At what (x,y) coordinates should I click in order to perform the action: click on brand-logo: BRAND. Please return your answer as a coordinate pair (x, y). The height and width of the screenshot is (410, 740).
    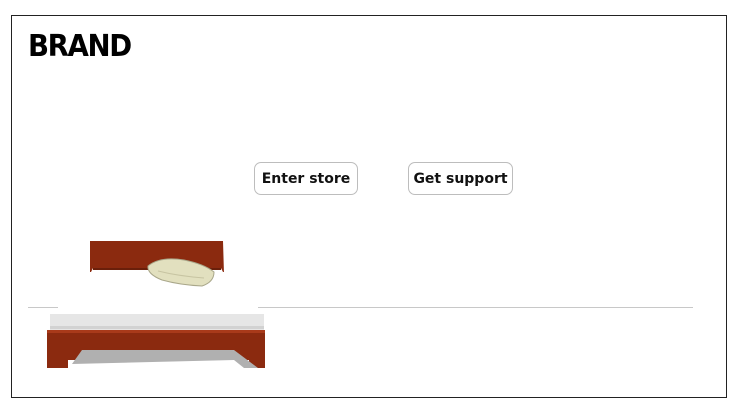
    Looking at the image, I should click on (80, 46).